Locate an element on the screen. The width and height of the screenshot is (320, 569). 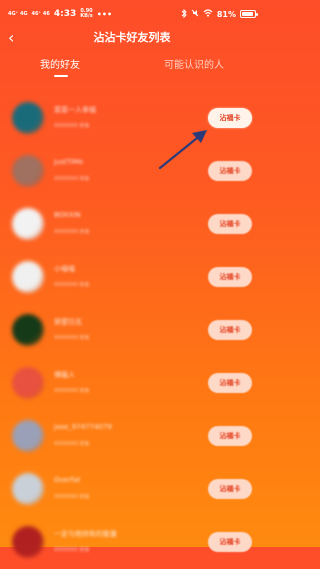
status-bar: 4G⁺ 4G 46⁺ 46 4:33 0.90 KB/s ••• 81% is located at coordinates (132, 14).